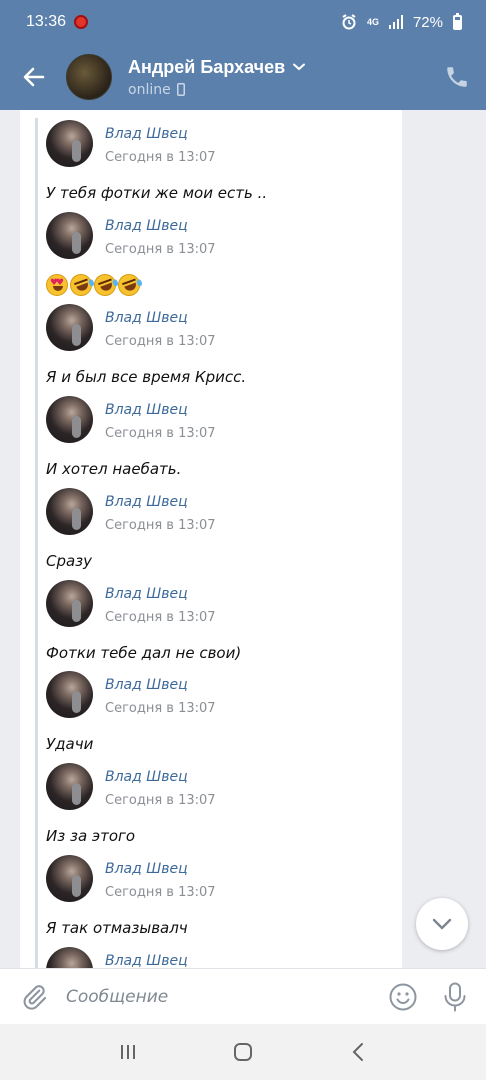 Image resolution: width=486 pixels, height=1080 pixels. I want to click on arrow-left-icon, so click(34, 77).